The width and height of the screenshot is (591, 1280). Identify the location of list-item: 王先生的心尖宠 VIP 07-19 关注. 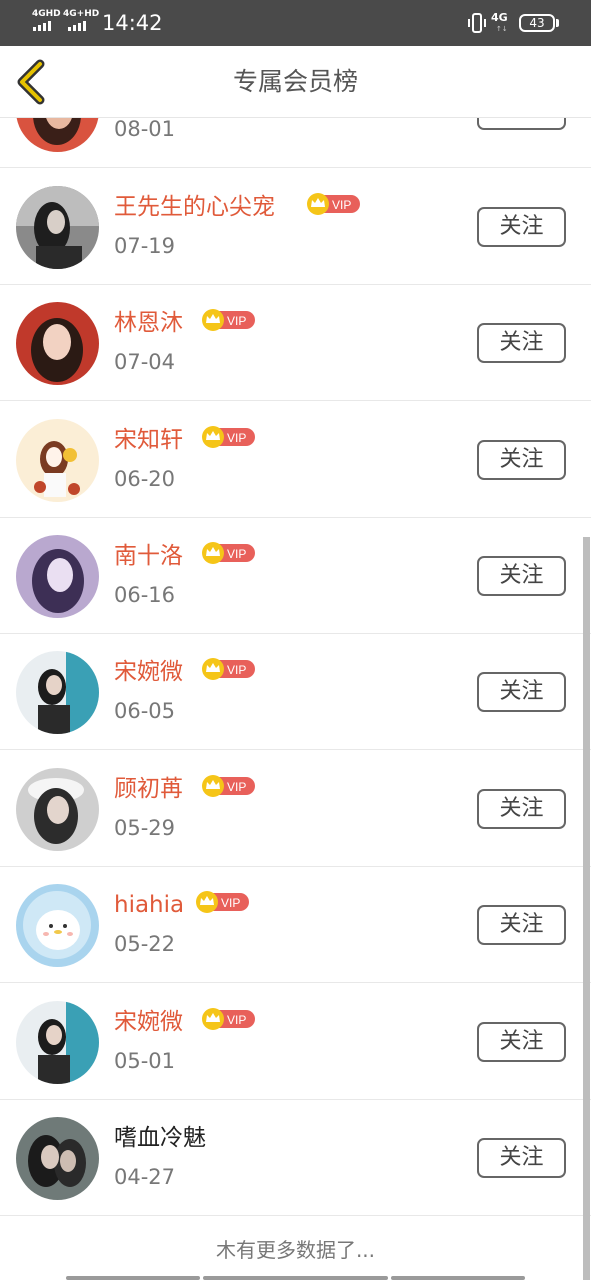
(295, 227).